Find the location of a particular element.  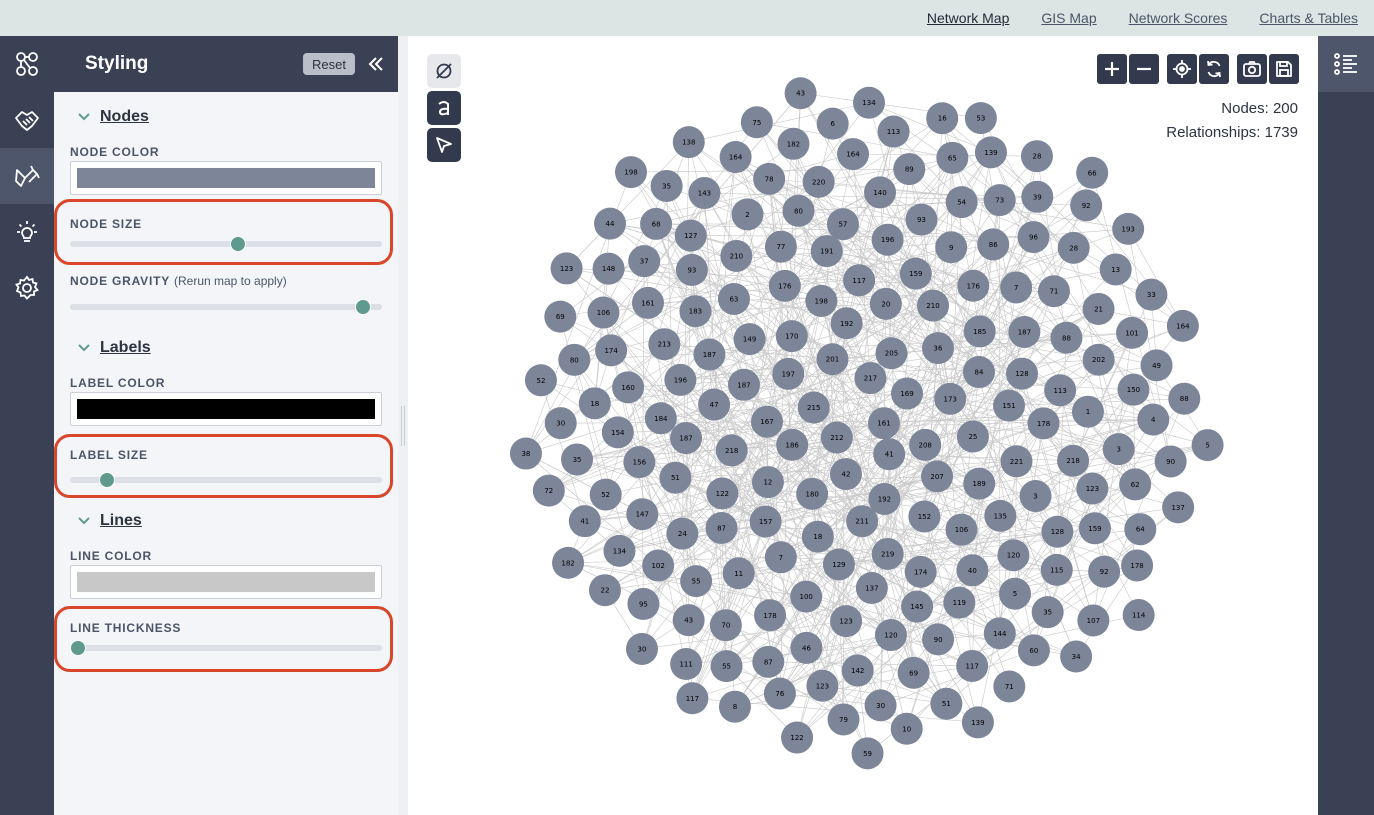

graph-node: 157 is located at coordinates (765, 521).